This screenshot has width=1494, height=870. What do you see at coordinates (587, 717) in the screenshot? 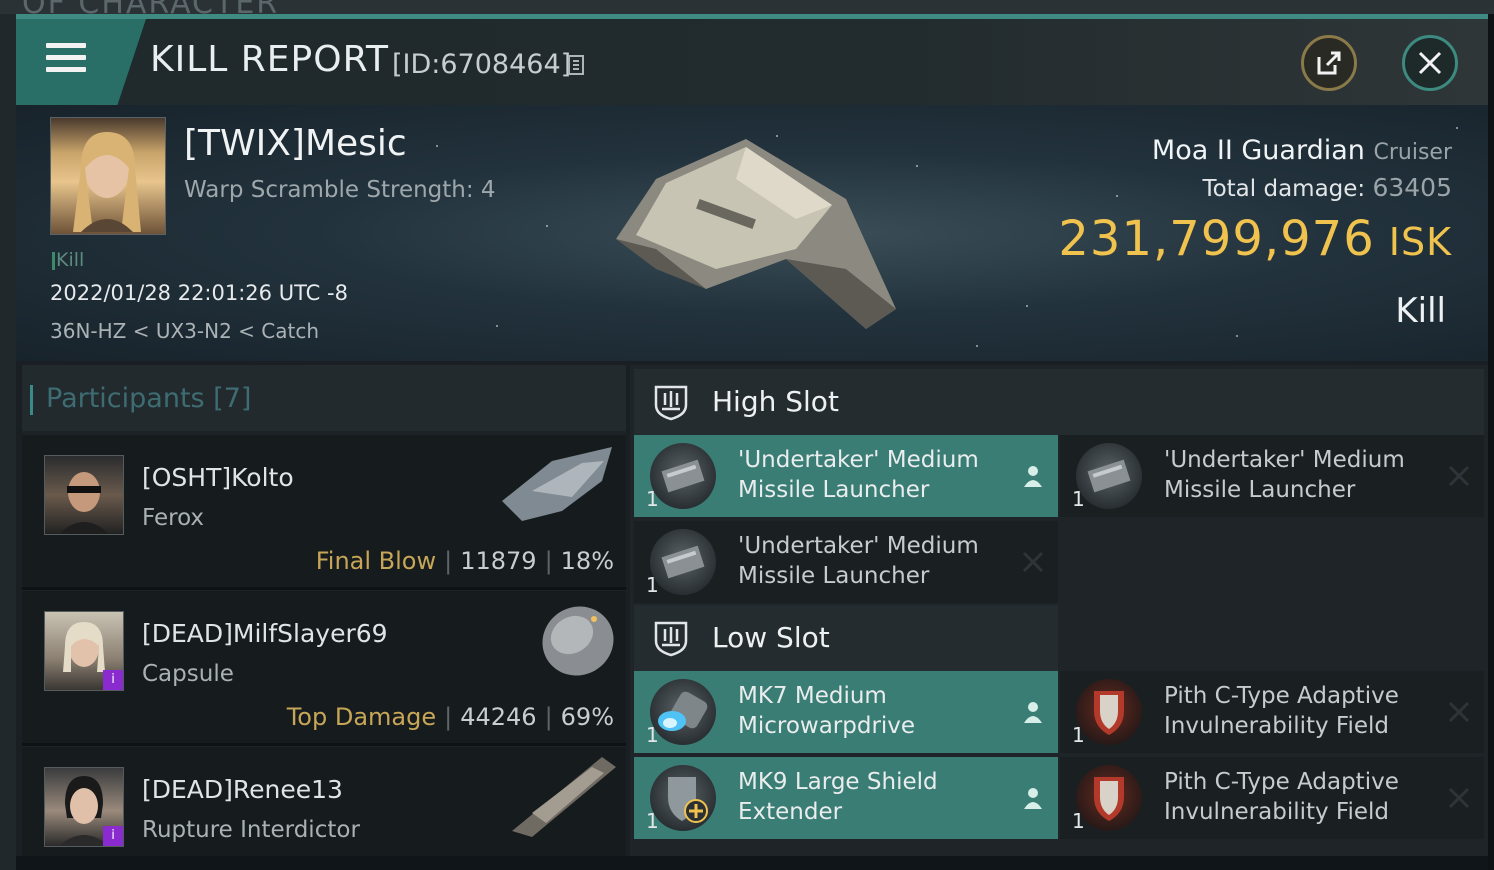
I see `participant-percent: 69%` at bounding box center [587, 717].